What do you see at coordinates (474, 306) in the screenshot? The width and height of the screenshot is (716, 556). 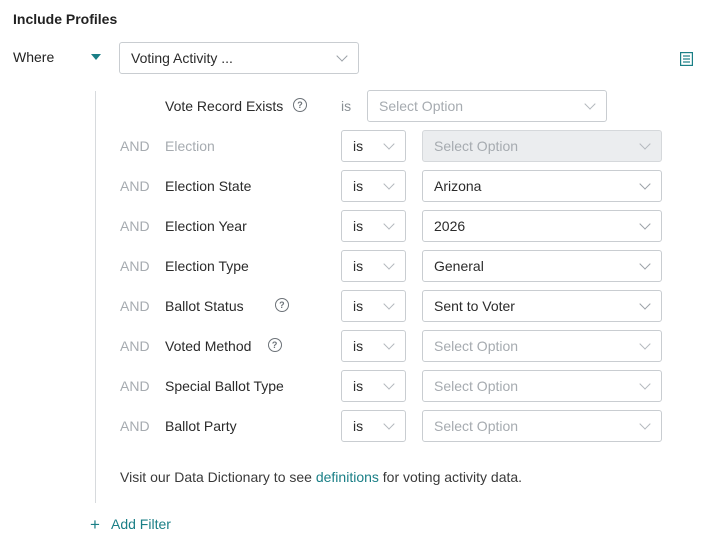 I see `value-selected: Sent to Voter` at bounding box center [474, 306].